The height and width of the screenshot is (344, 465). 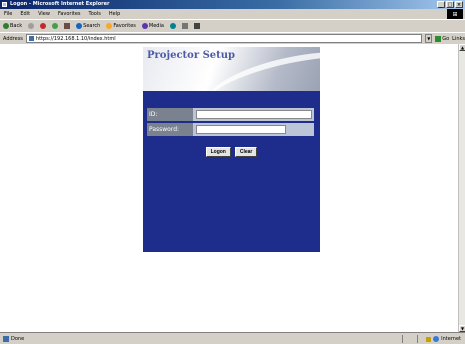 What do you see at coordinates (144, 26) in the screenshot?
I see `media-icon` at bounding box center [144, 26].